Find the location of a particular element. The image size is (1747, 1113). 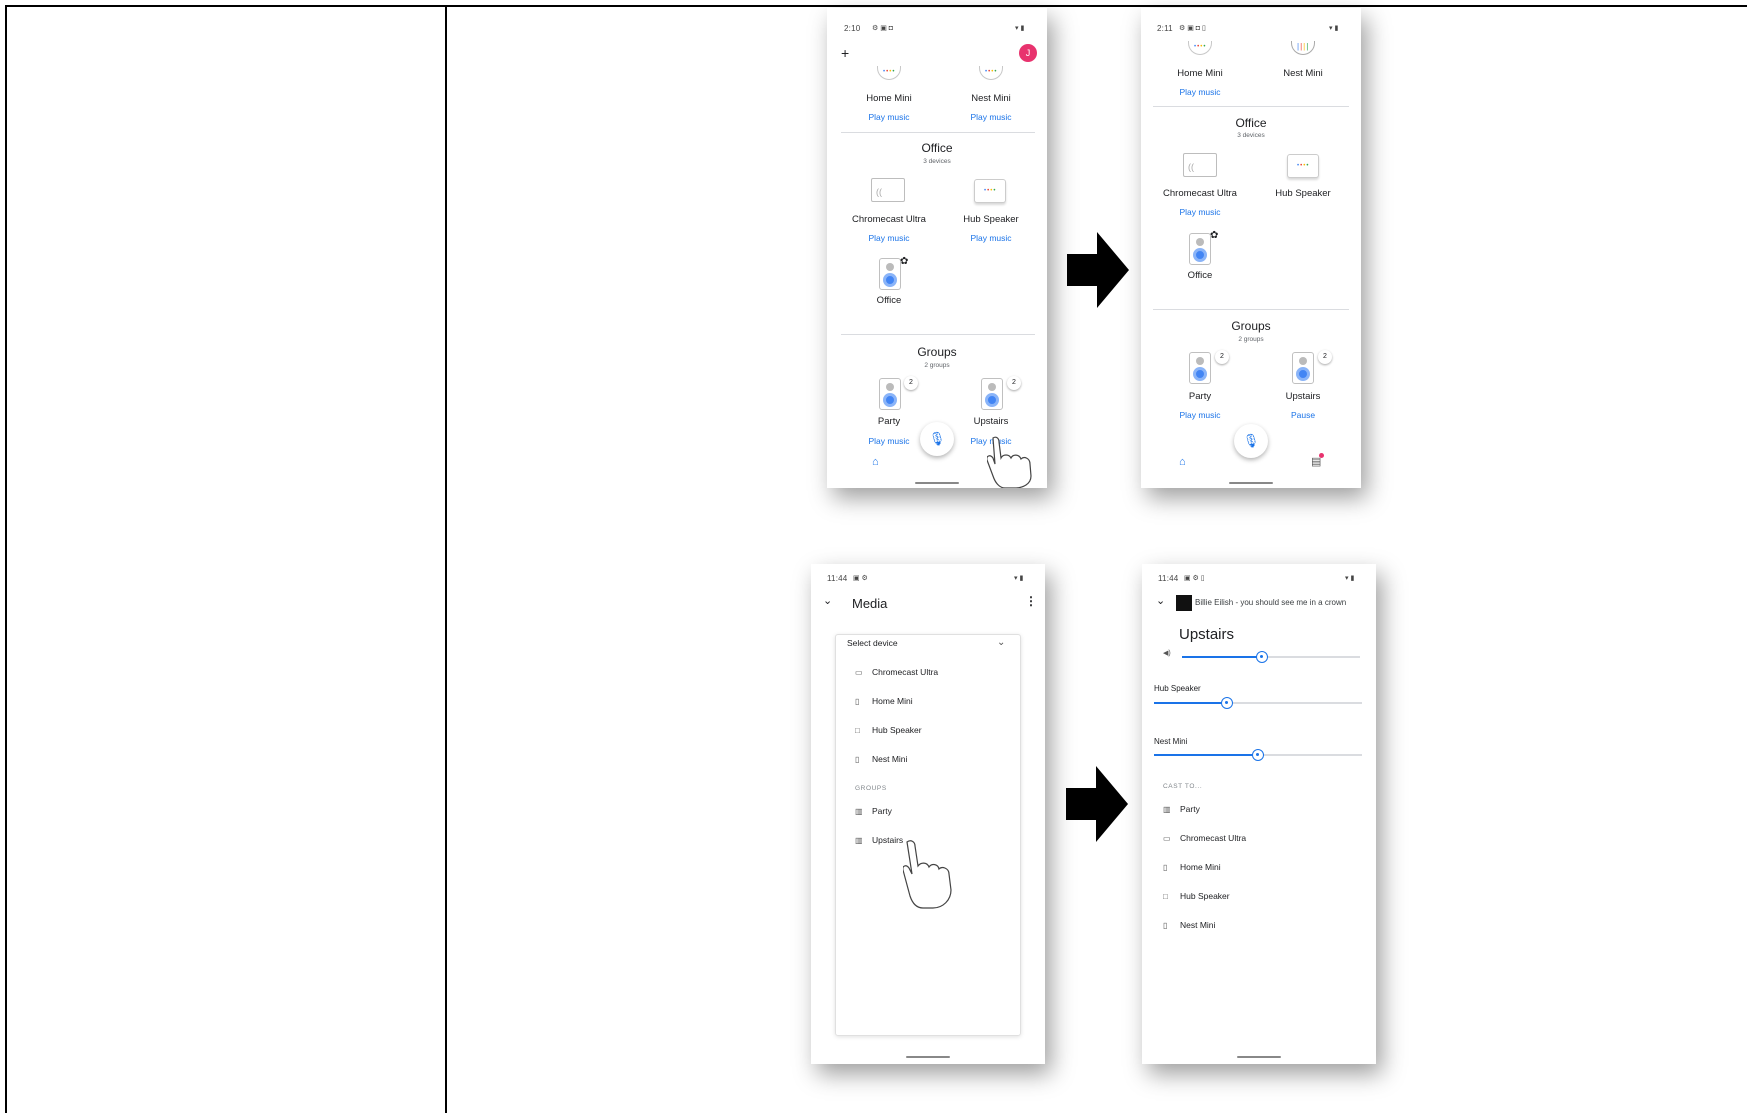

plus-icon: + is located at coordinates (845, 53).